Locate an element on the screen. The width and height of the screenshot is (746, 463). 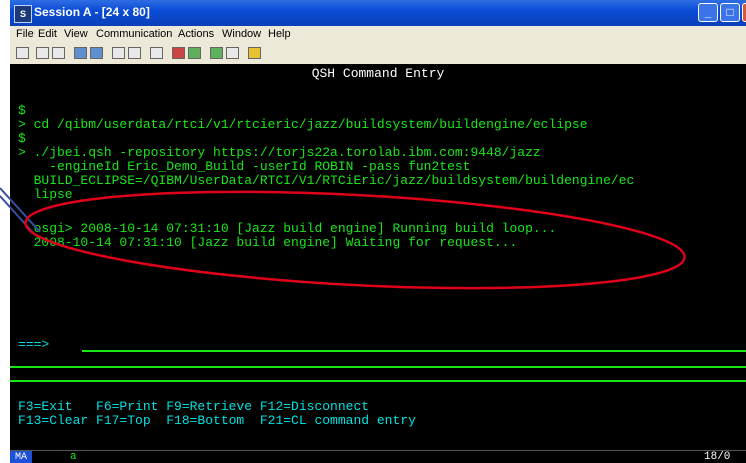
menu-file: File is located at coordinates (25, 34).